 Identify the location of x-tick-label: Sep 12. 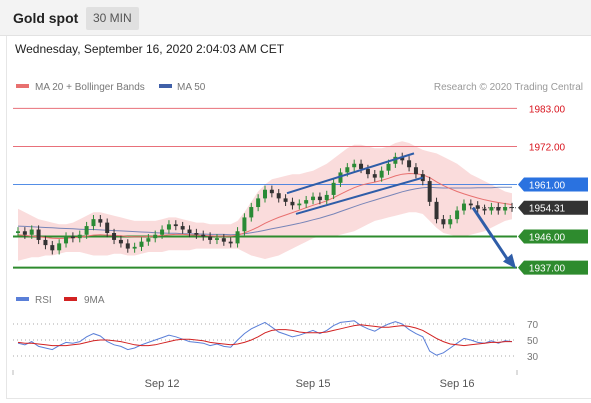
(162, 384).